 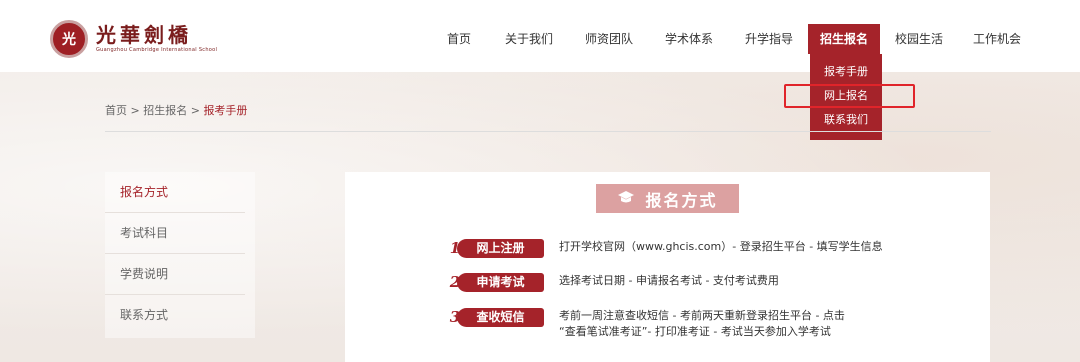 I want to click on nav-item-campus-life: 校园生活, so click(x=919, y=39).